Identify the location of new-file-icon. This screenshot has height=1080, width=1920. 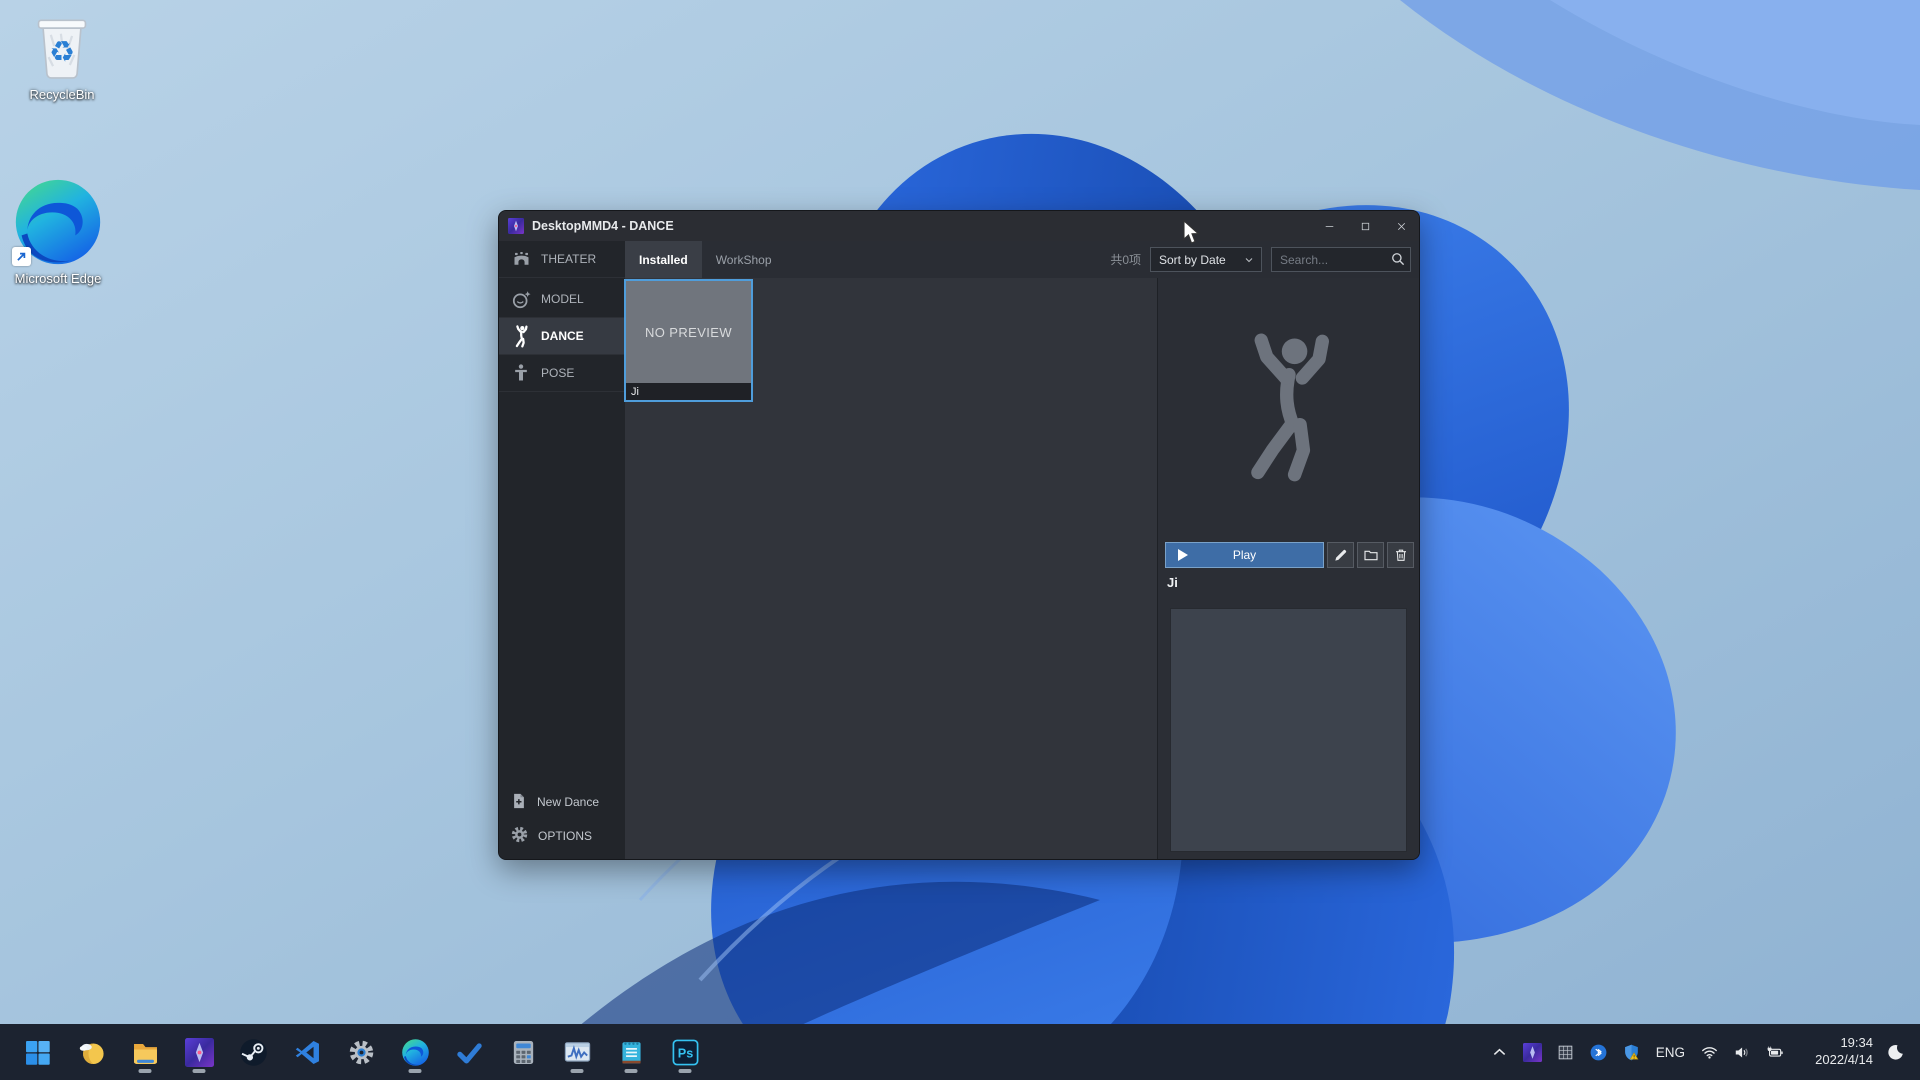
(519, 802).